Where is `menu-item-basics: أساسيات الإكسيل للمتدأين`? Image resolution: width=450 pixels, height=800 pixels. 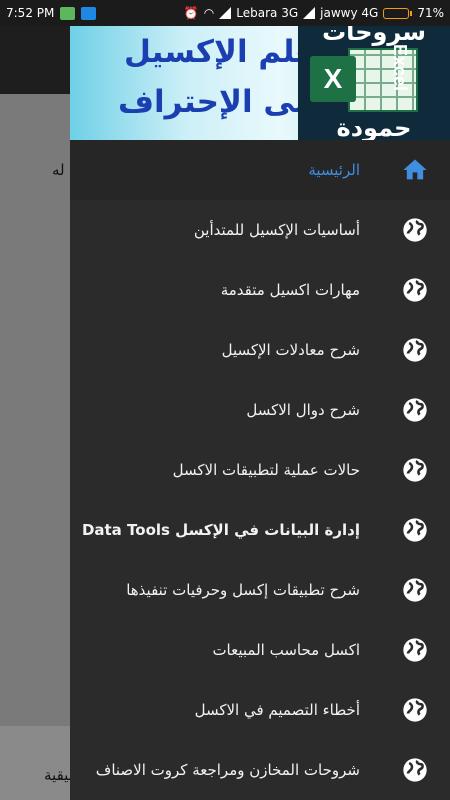 menu-item-basics: أساسيات الإكسيل للمتدأين is located at coordinates (260, 230).